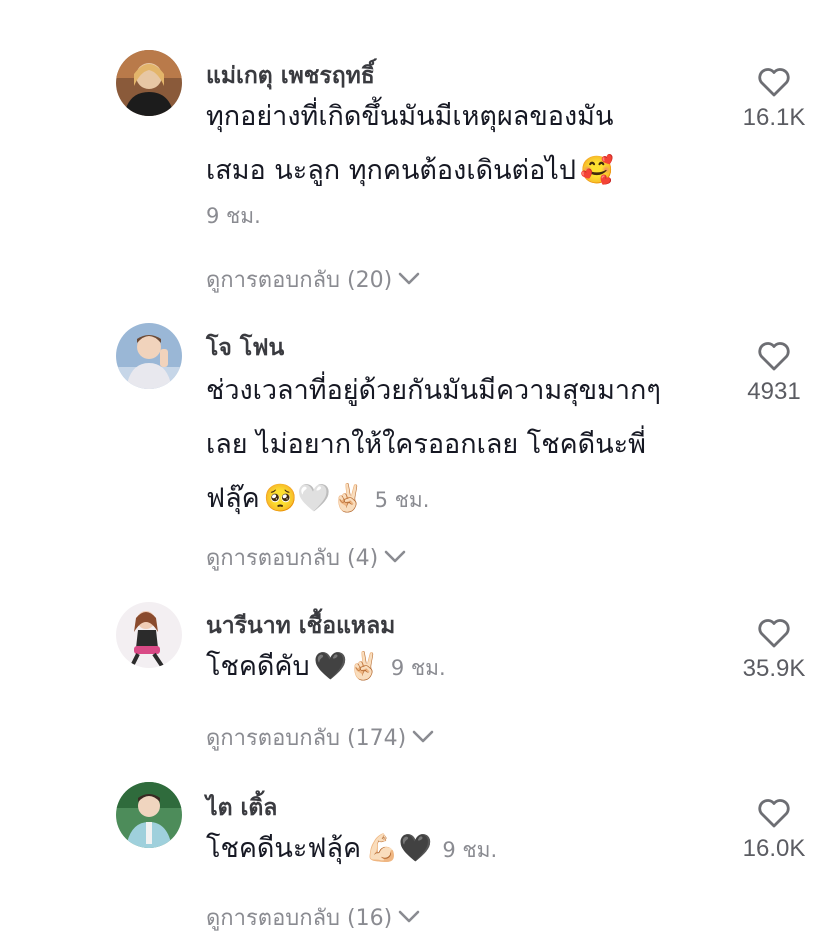  Describe the element at coordinates (314, 498) in the screenshot. I see `emoji: 🥺🤍✌🏻` at that location.